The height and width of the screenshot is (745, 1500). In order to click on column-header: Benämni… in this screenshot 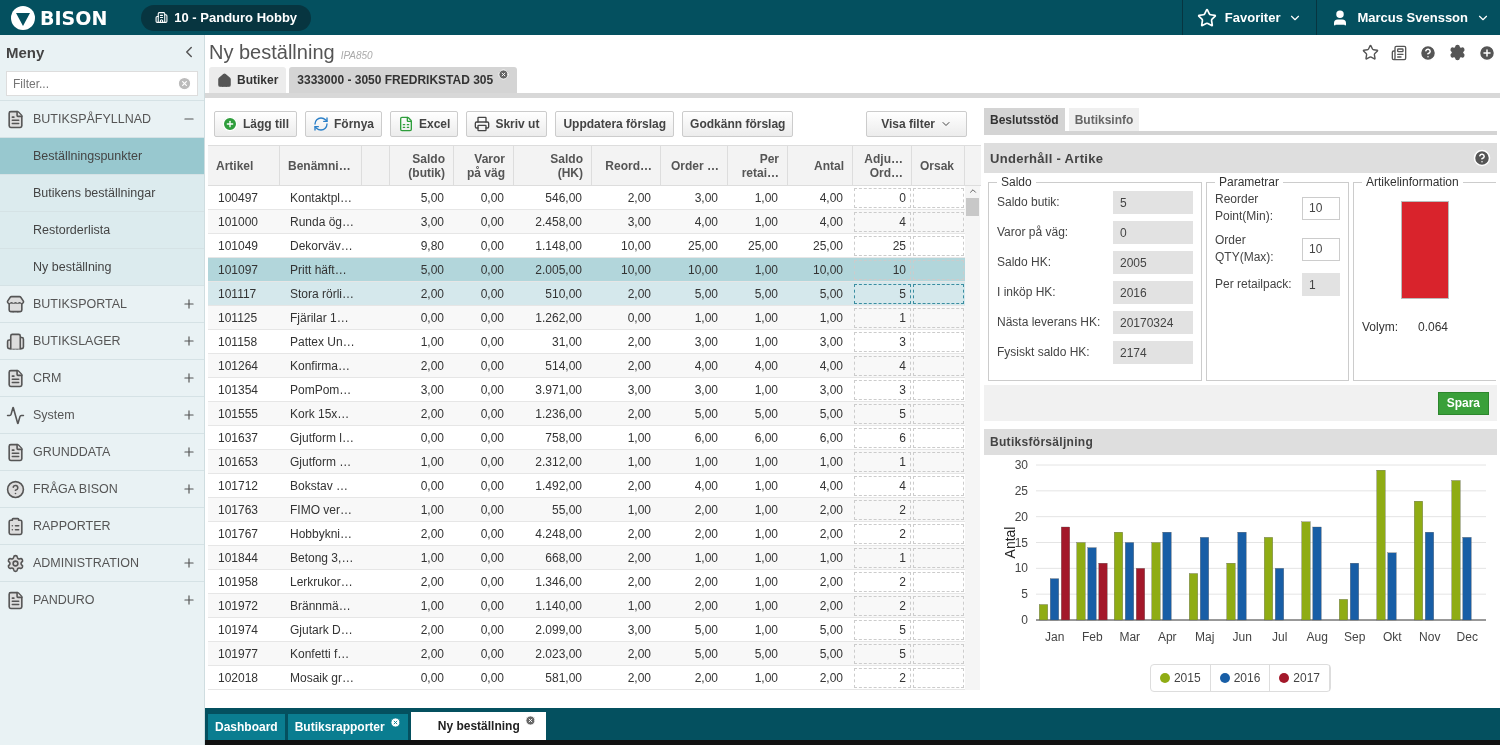, I will do `click(321, 165)`.